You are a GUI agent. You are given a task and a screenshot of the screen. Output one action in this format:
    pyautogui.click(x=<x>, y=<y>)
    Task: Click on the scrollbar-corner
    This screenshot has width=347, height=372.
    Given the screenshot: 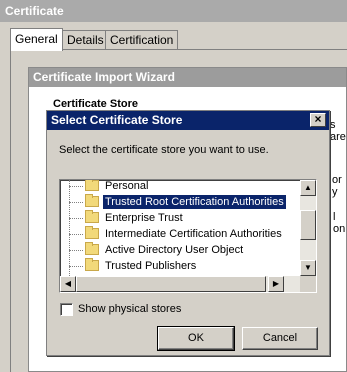 What is the action you would take?
    pyautogui.click(x=308, y=284)
    